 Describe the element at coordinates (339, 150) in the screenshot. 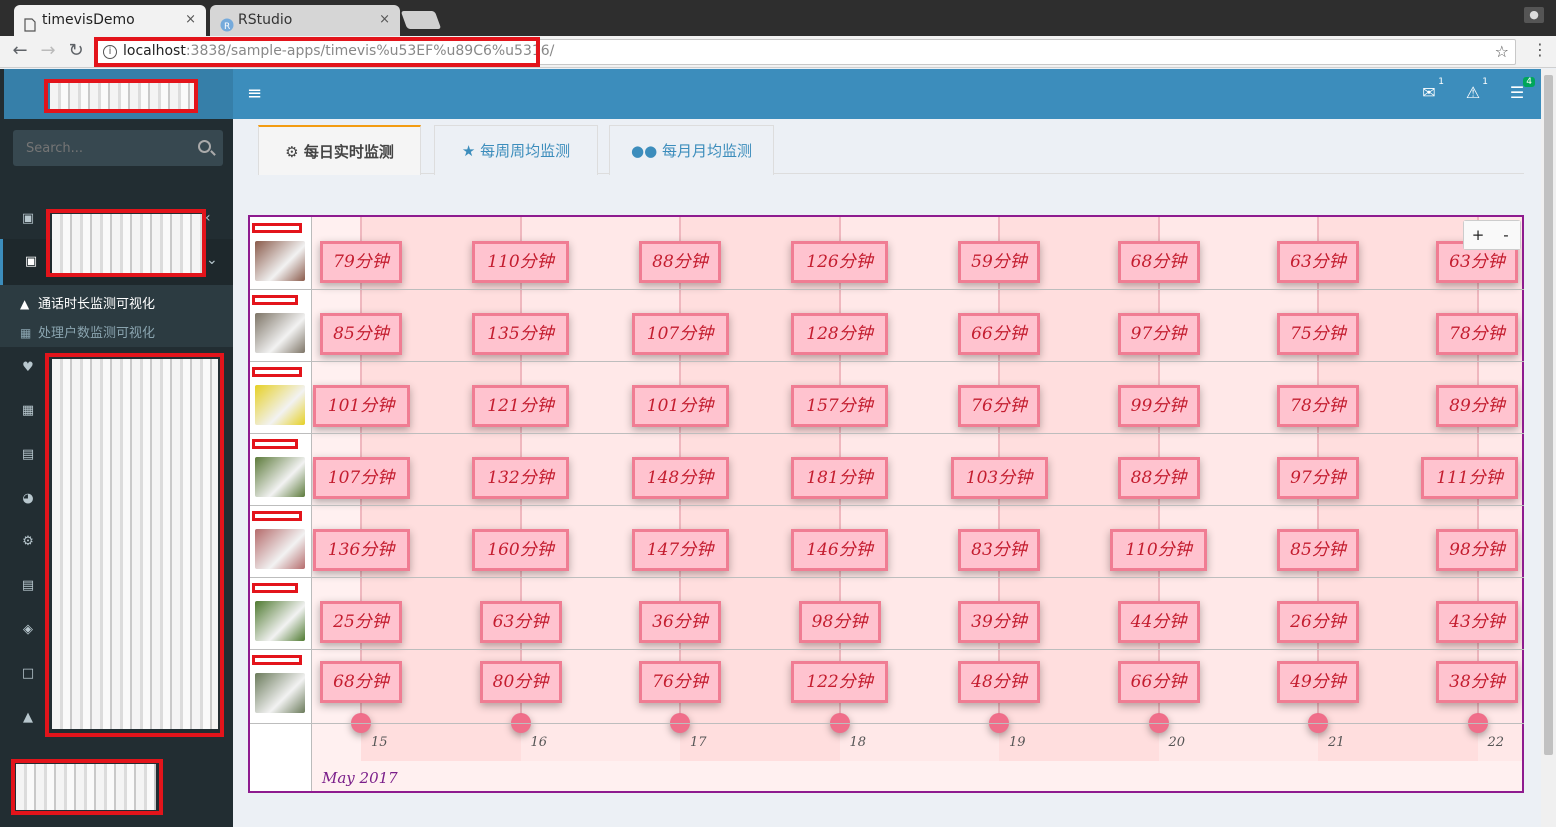

I see `tab-daily-monitor: ⚙ 每日实时监测` at that location.